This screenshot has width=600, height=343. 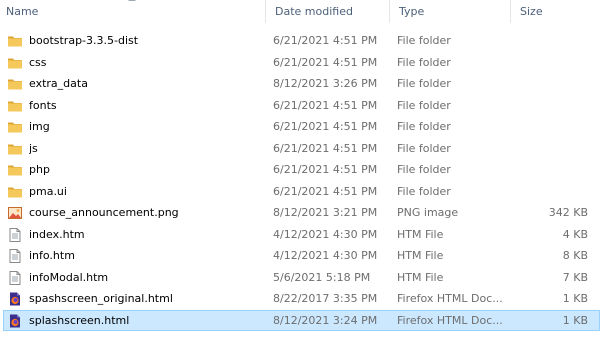 I want to click on file-row-index-htm: index.htm 4/12/2021 4:30 PM HTM File 4 KB, so click(x=300, y=235).